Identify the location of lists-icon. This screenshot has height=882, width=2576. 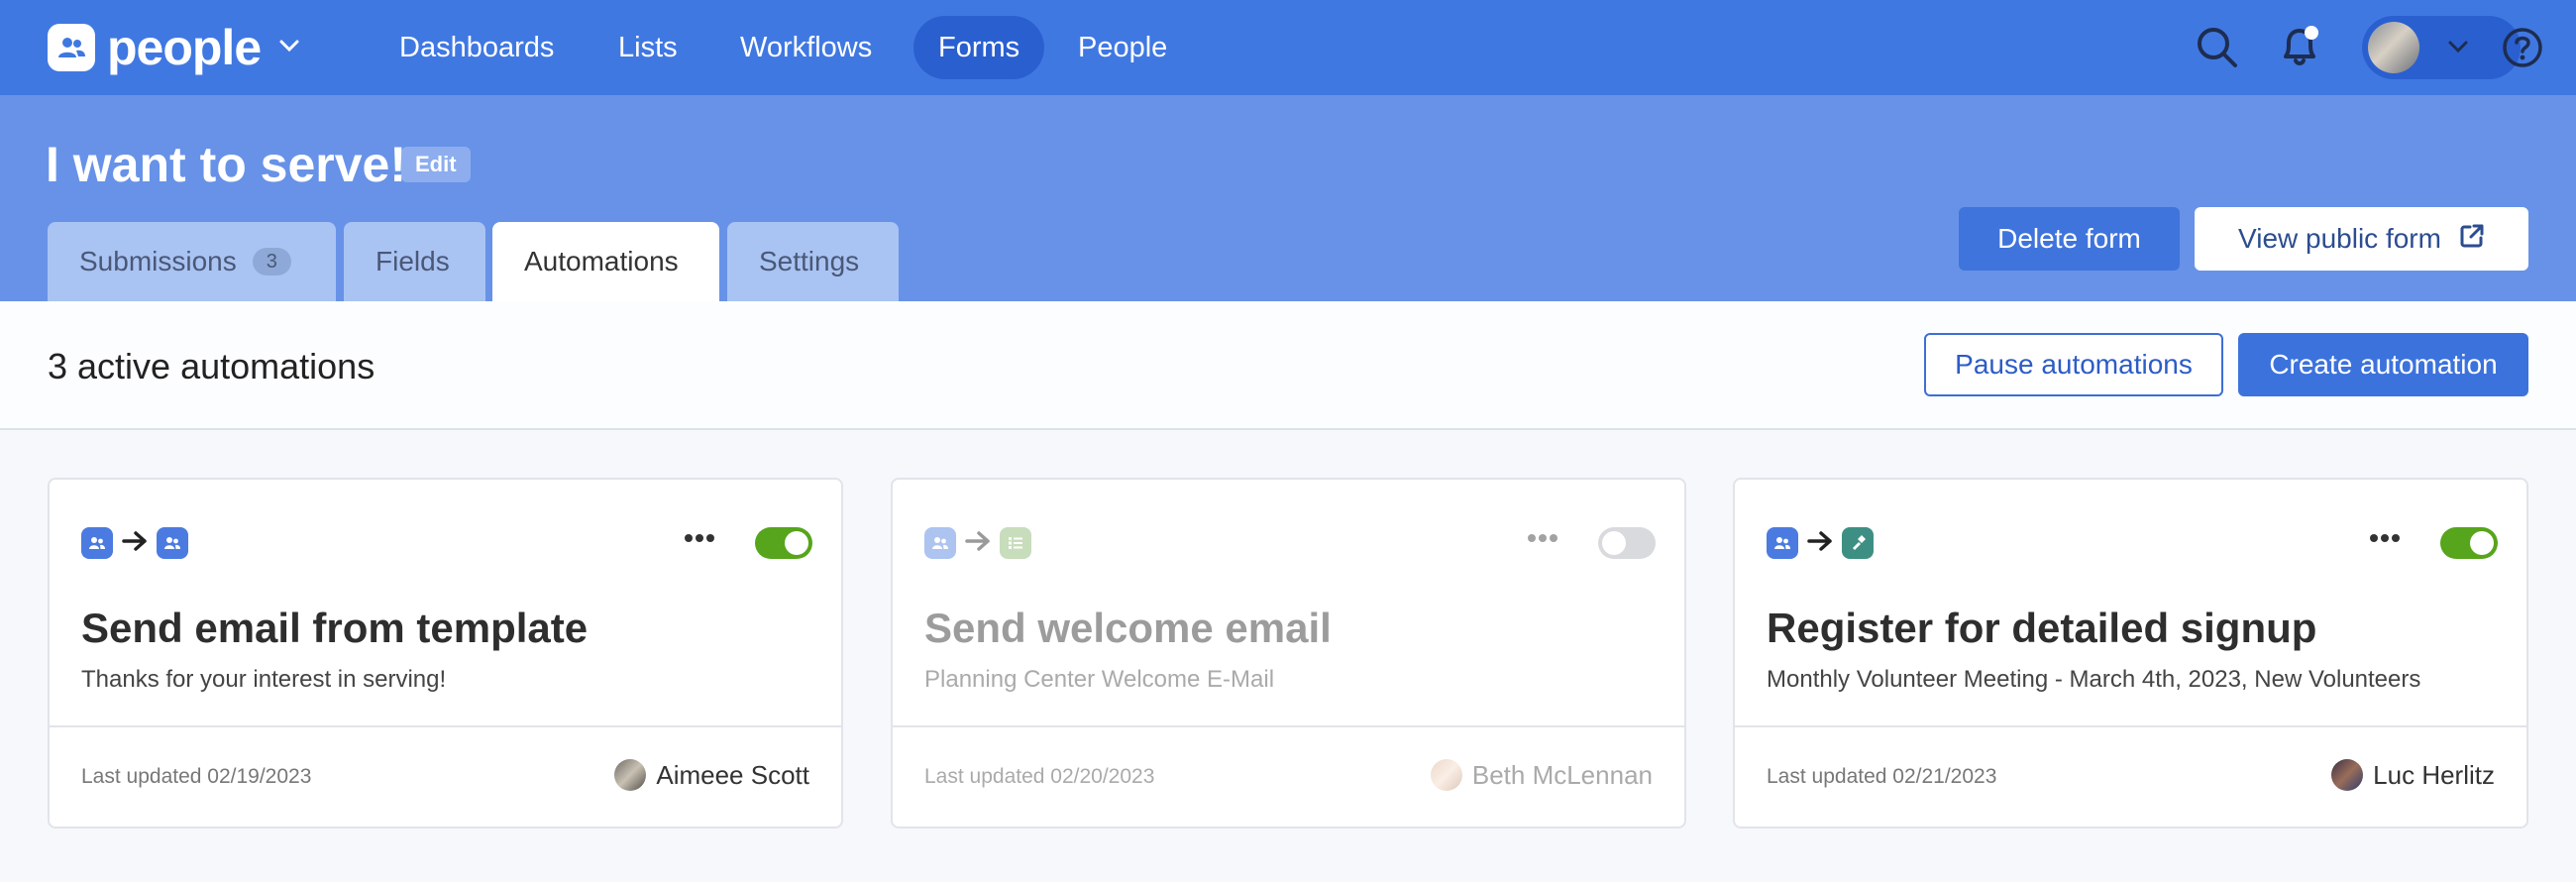
(1015, 543).